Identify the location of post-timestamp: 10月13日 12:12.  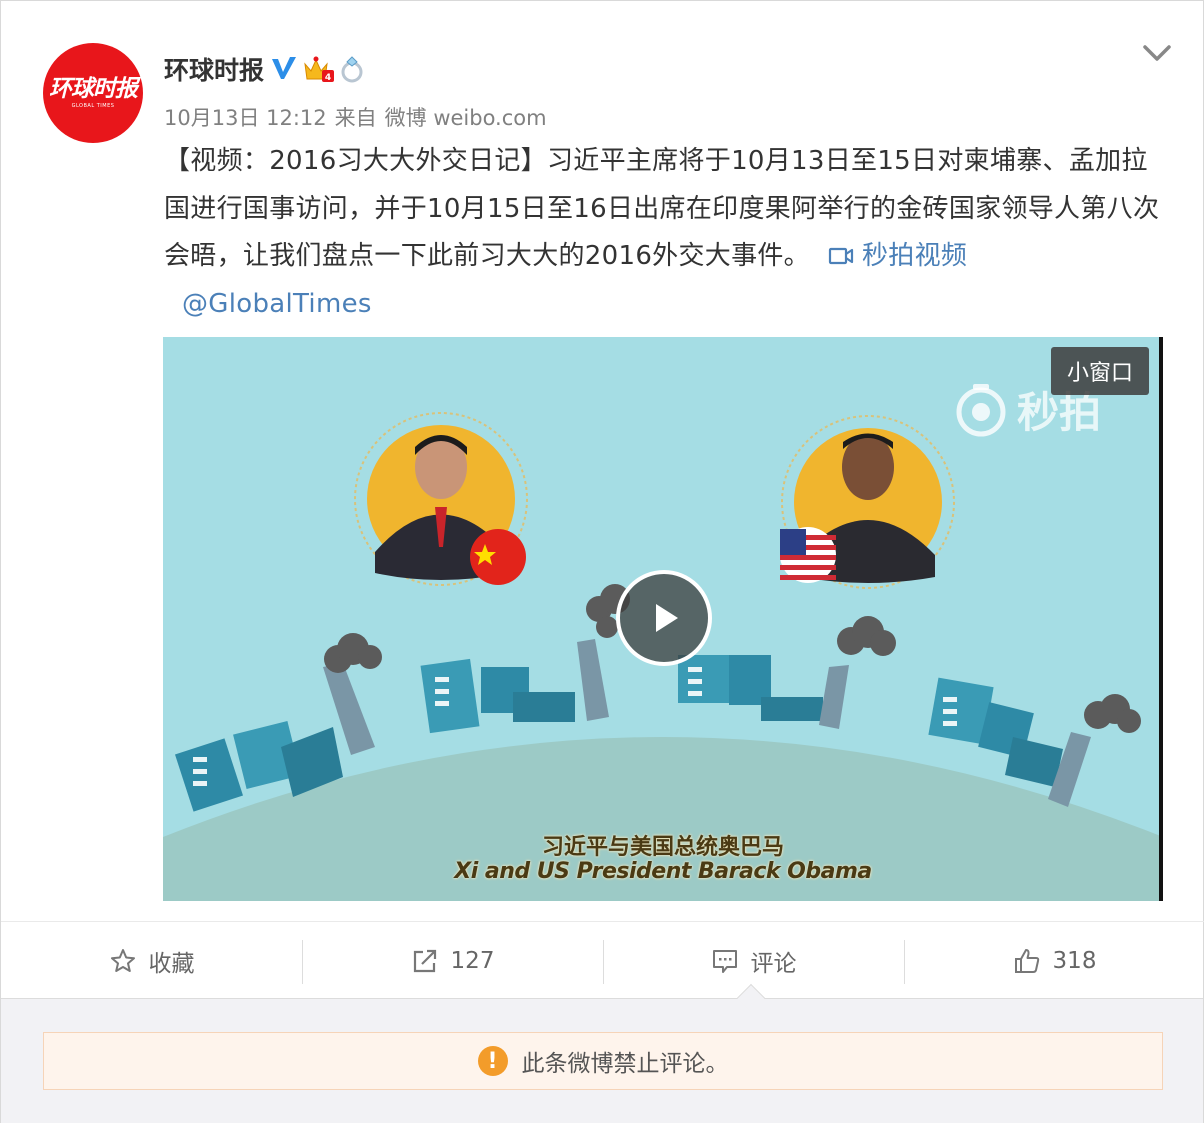
(245, 118).